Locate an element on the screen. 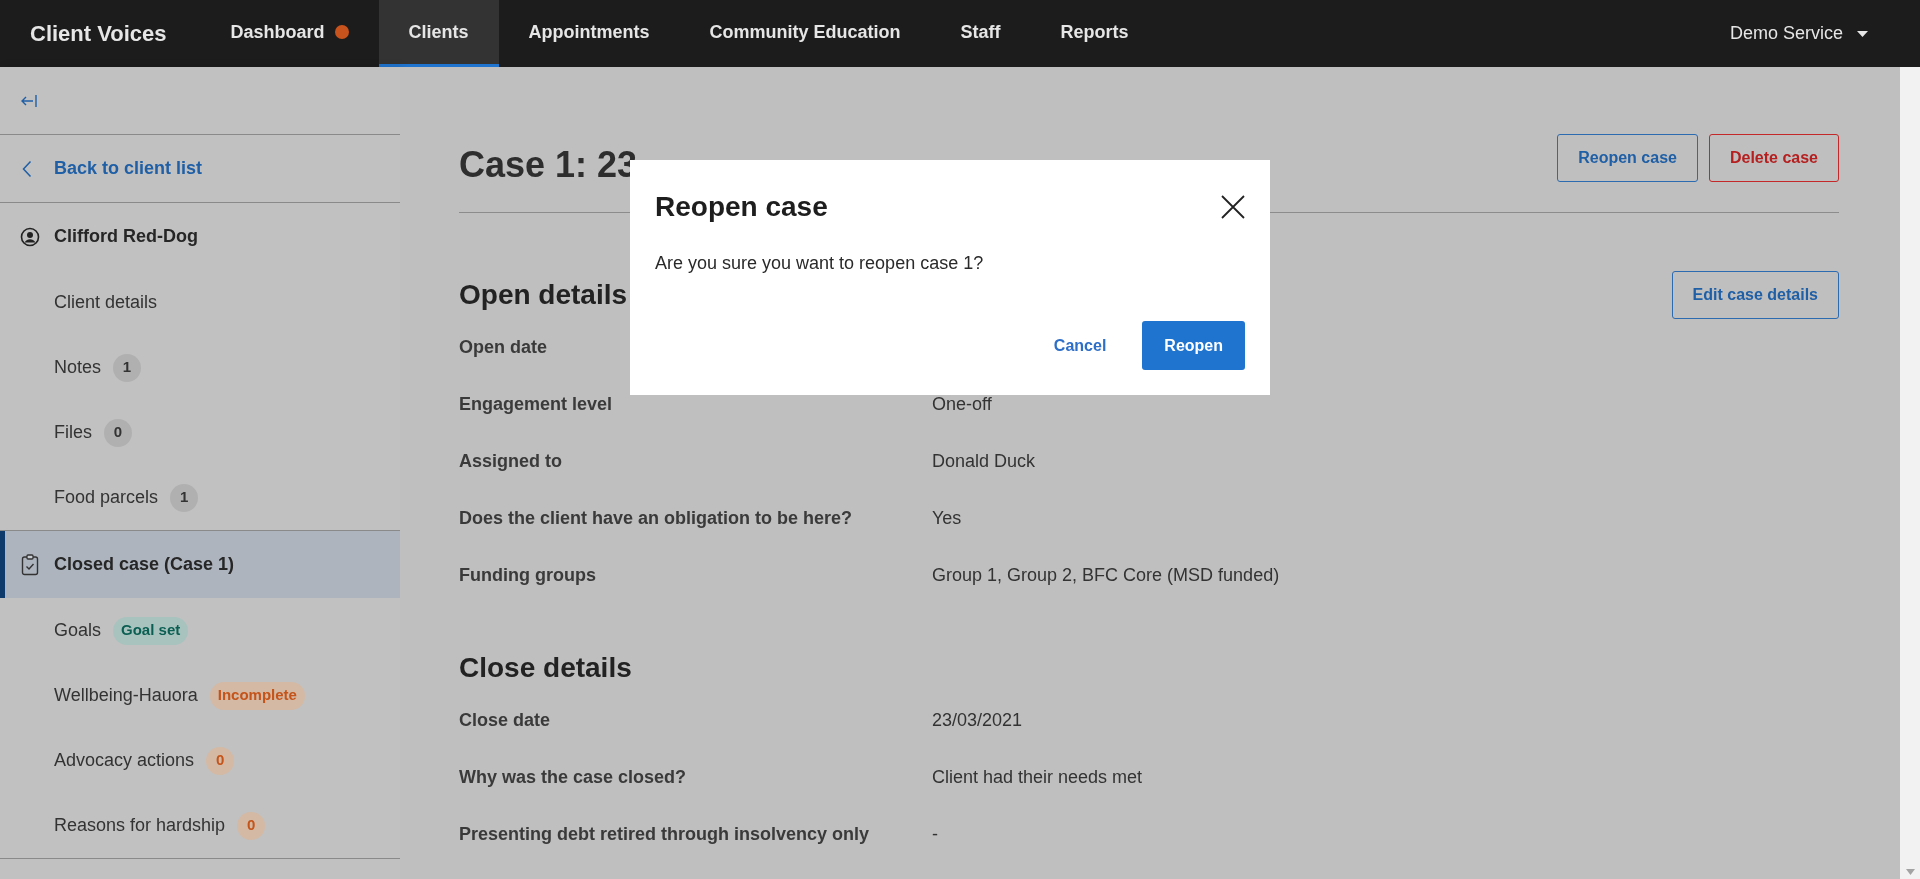 This screenshot has width=1920, height=879. close-icon is located at coordinates (1233, 207).